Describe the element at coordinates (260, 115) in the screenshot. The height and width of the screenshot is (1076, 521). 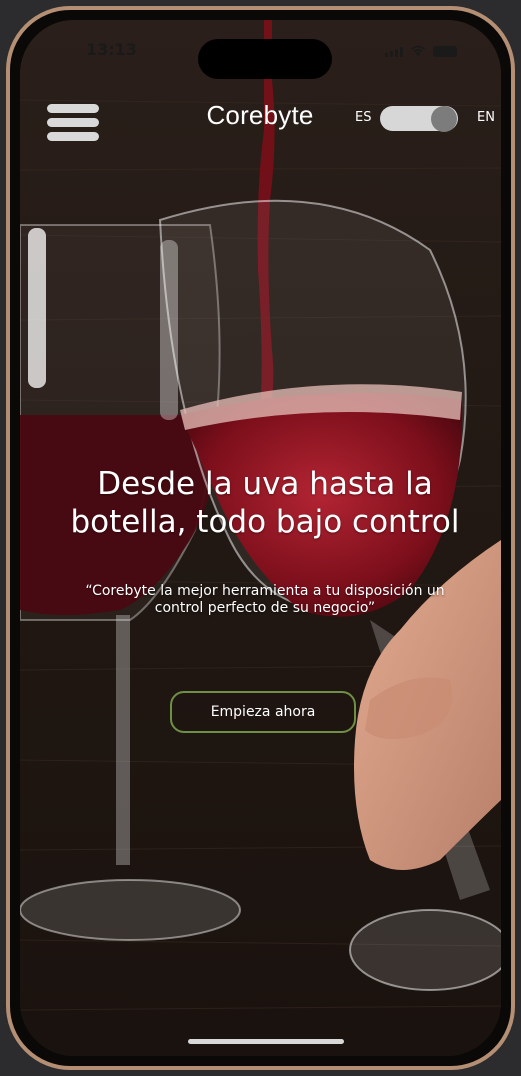
I see `brand-logo-text: Corebyte` at that location.